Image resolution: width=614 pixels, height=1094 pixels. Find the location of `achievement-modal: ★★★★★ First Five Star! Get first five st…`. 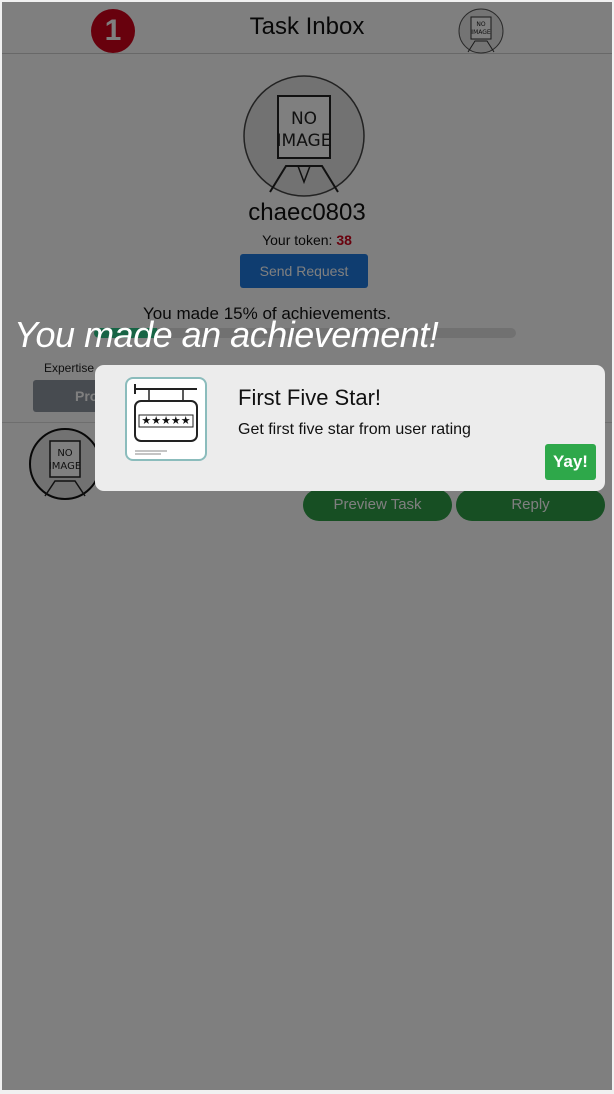

achievement-modal: ★★★★★ First Five Star! Get first five st… is located at coordinates (350, 428).